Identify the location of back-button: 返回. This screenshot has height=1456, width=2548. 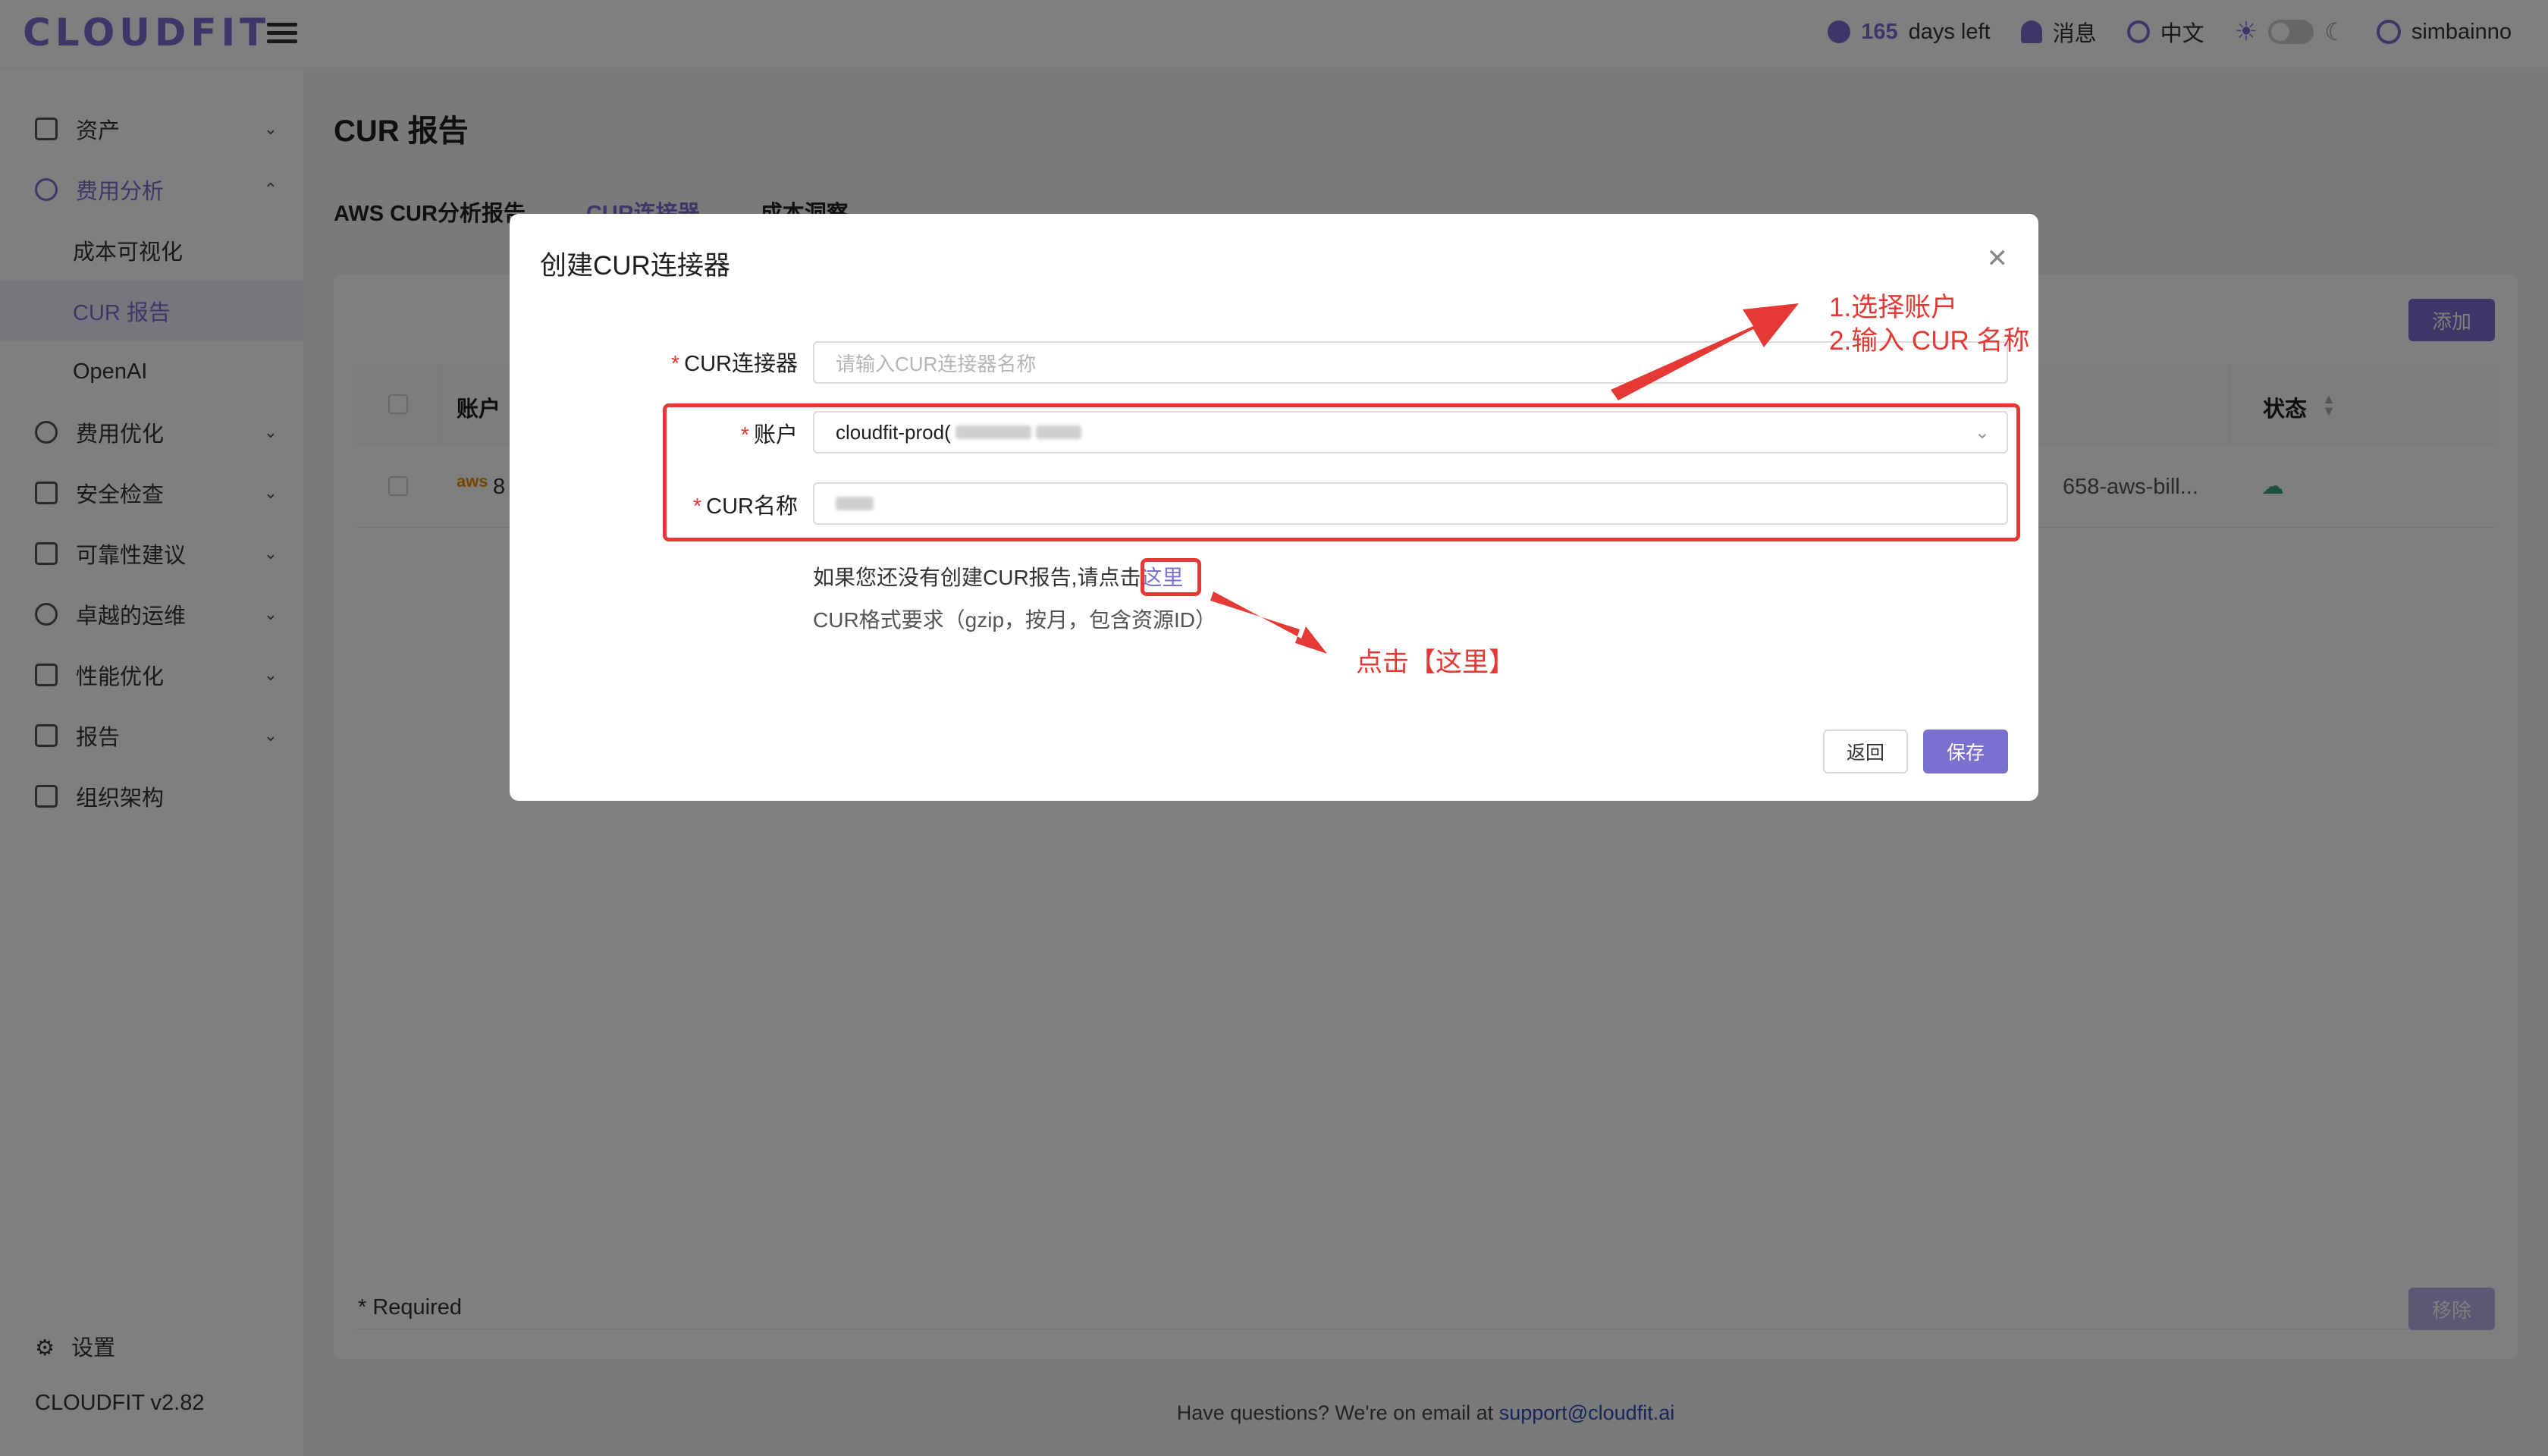
(1865, 752).